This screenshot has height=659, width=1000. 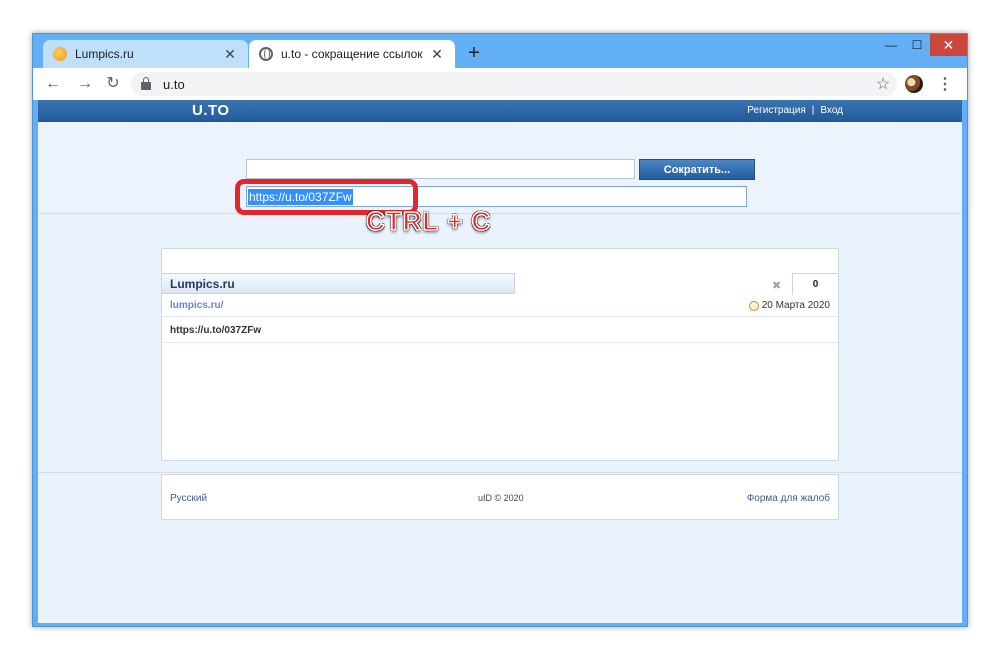 What do you see at coordinates (753, 305) in the screenshot?
I see `clock-icon` at bounding box center [753, 305].